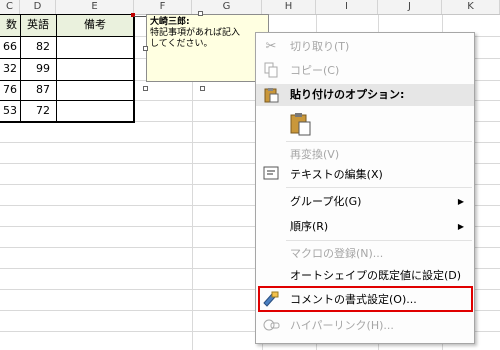  What do you see at coordinates (347, 7) in the screenshot?
I see `column-header-i: I` at bounding box center [347, 7].